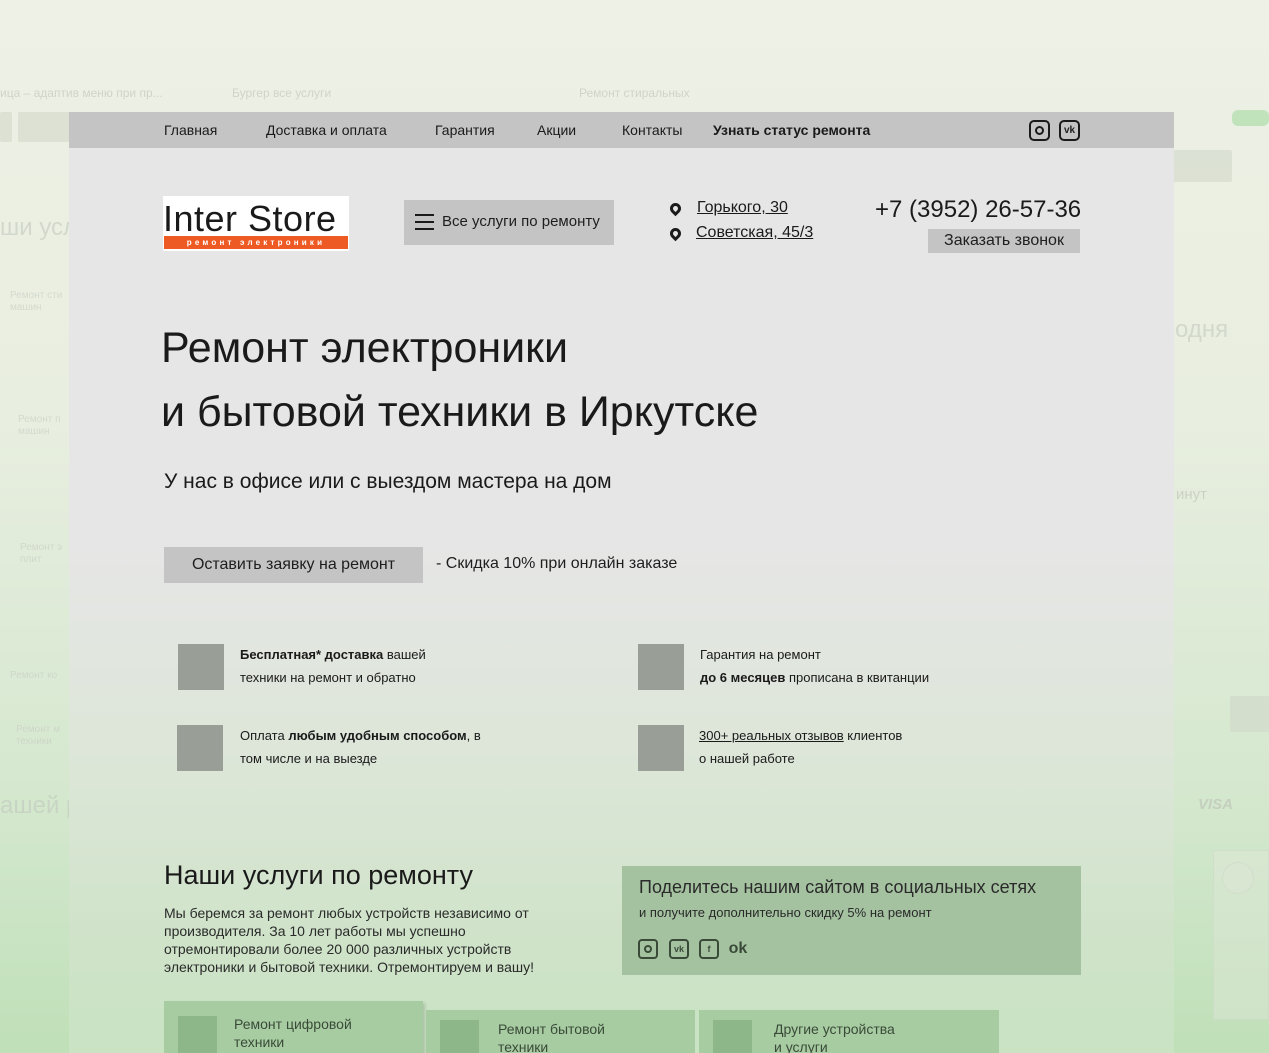  I want to click on payment-feature-icon, so click(200, 748).